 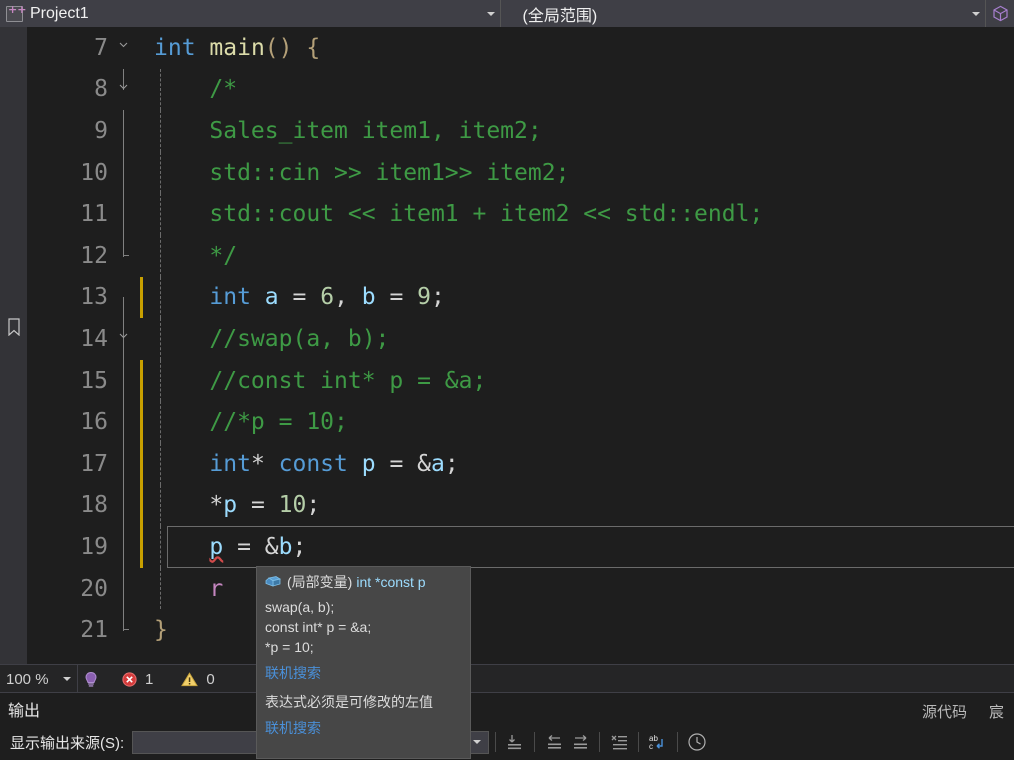 I want to click on warning-count: 0, so click(x=210, y=679).